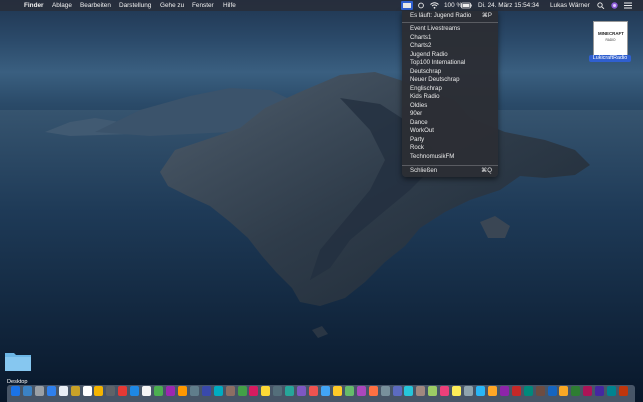  I want to click on notification-center-icon, so click(628, 5).